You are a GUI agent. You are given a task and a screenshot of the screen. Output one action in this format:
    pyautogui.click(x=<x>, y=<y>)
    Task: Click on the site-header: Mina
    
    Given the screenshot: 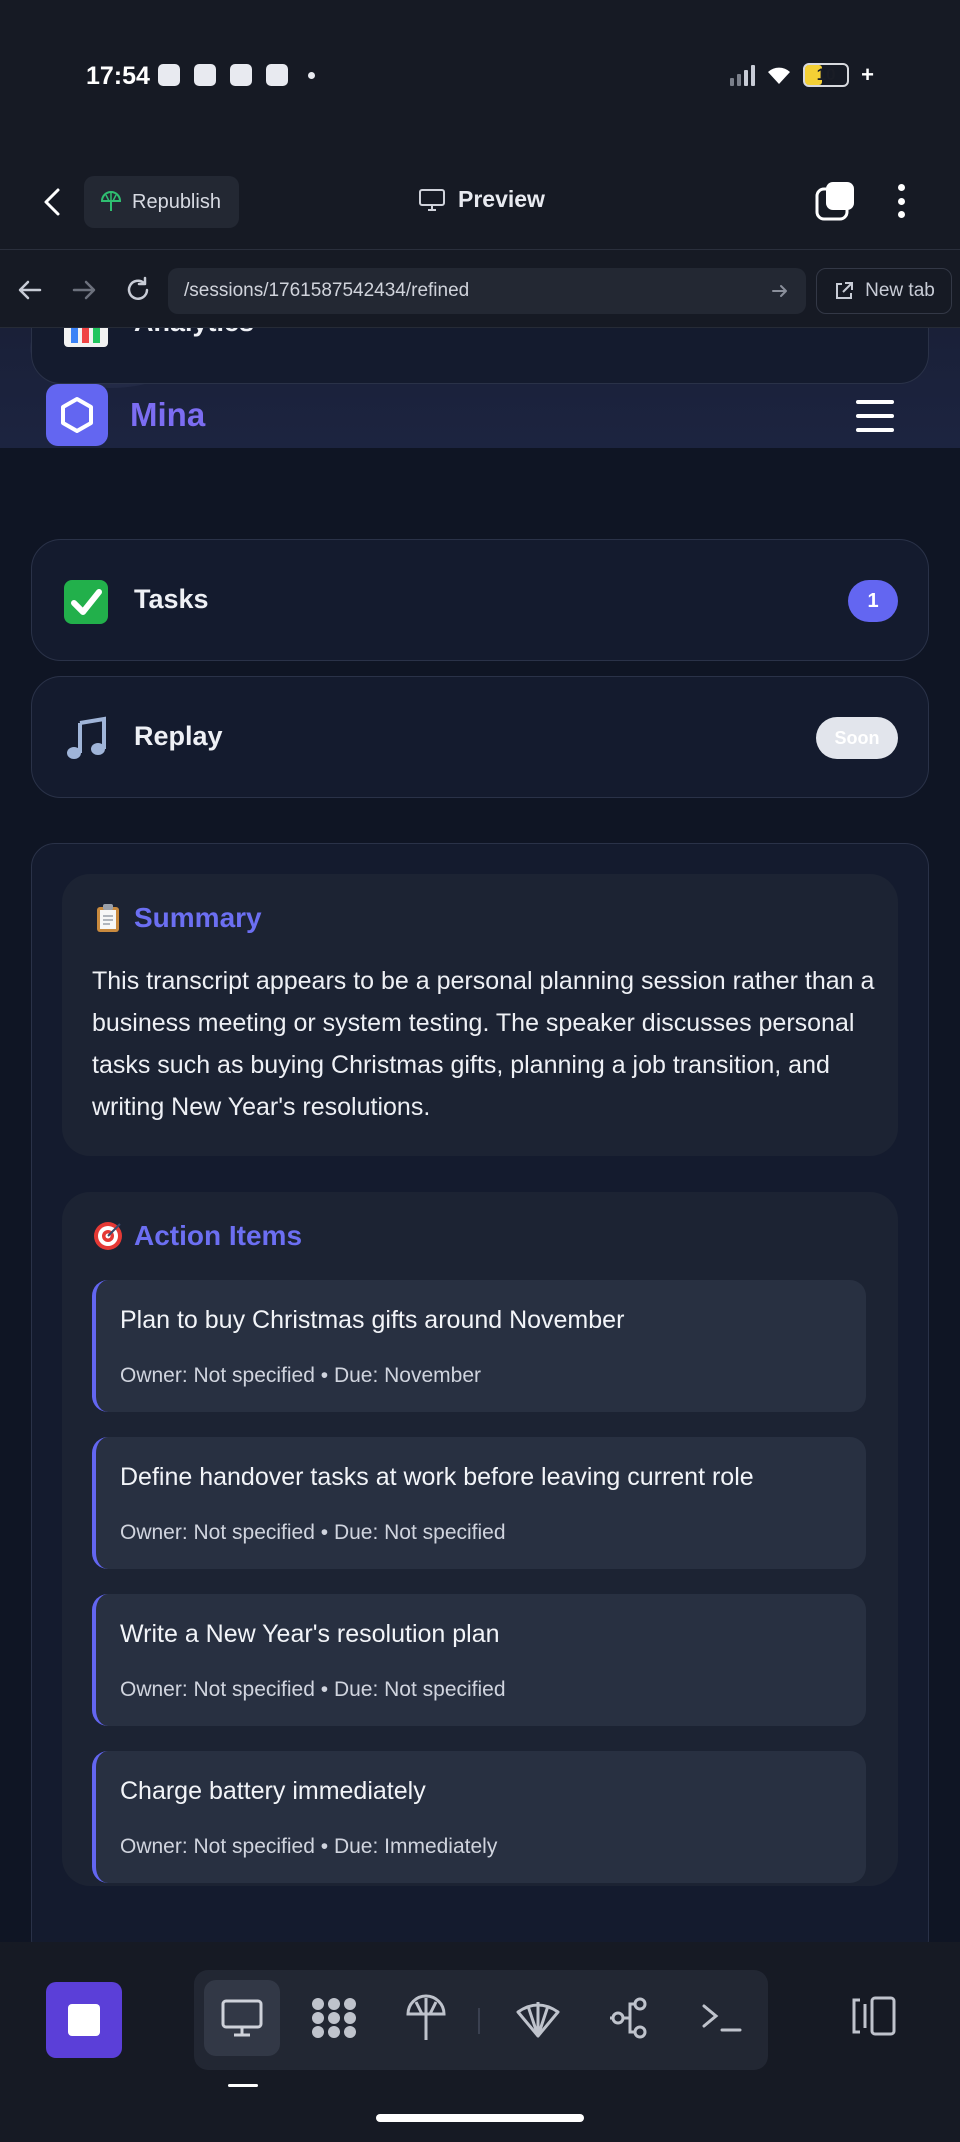 What is the action you would take?
    pyautogui.click(x=480, y=417)
    